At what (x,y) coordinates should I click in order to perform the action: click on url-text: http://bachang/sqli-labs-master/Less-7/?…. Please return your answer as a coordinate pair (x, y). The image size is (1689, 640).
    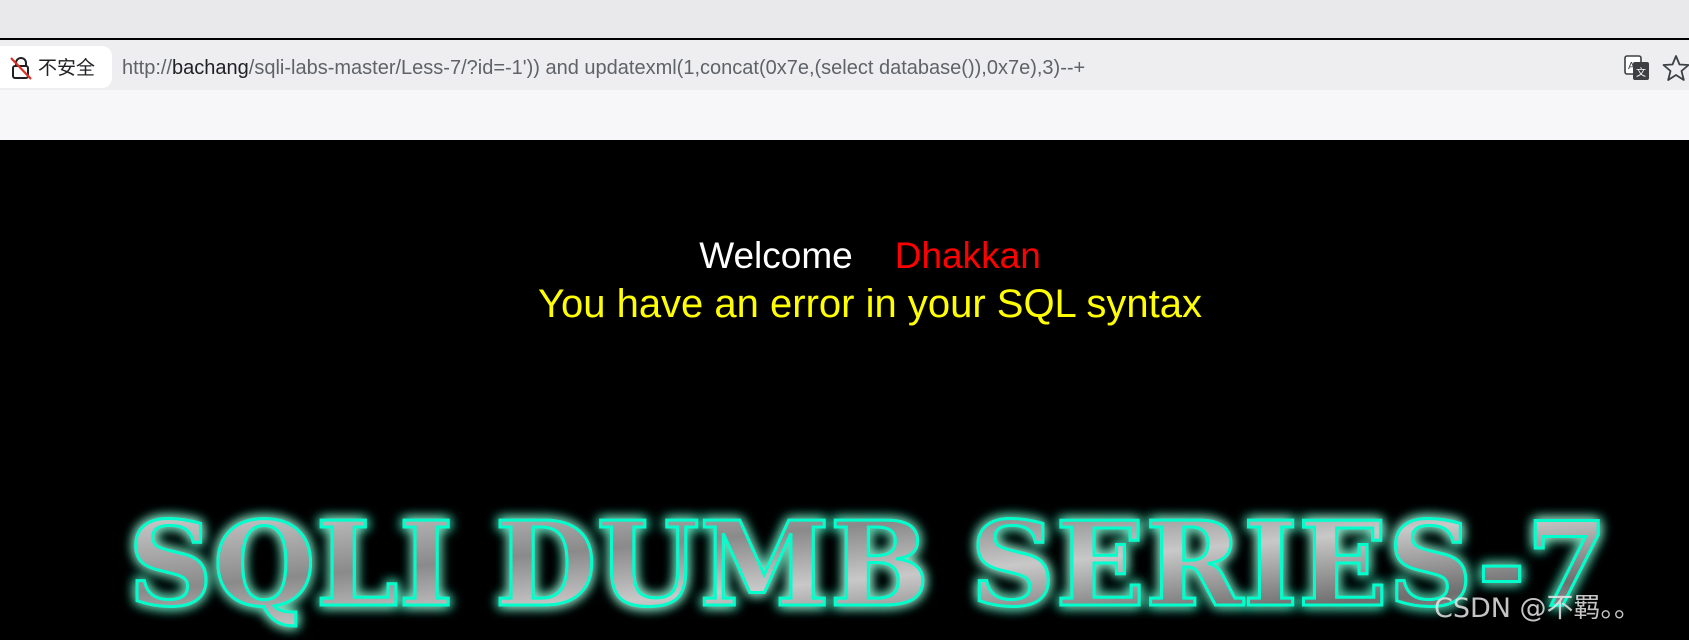
    Looking at the image, I should click on (603, 68).